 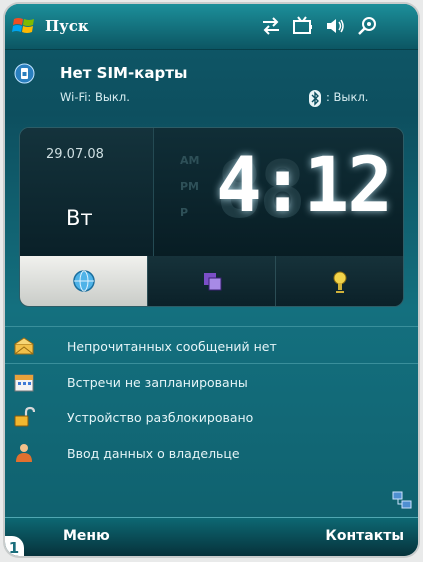 I want to click on owner-icon, so click(x=24, y=453).